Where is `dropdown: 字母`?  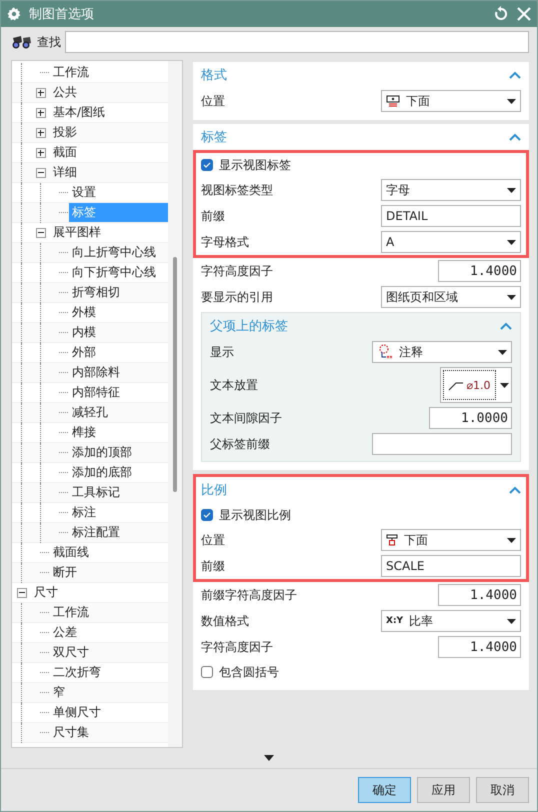
dropdown: 字母 is located at coordinates (451, 190).